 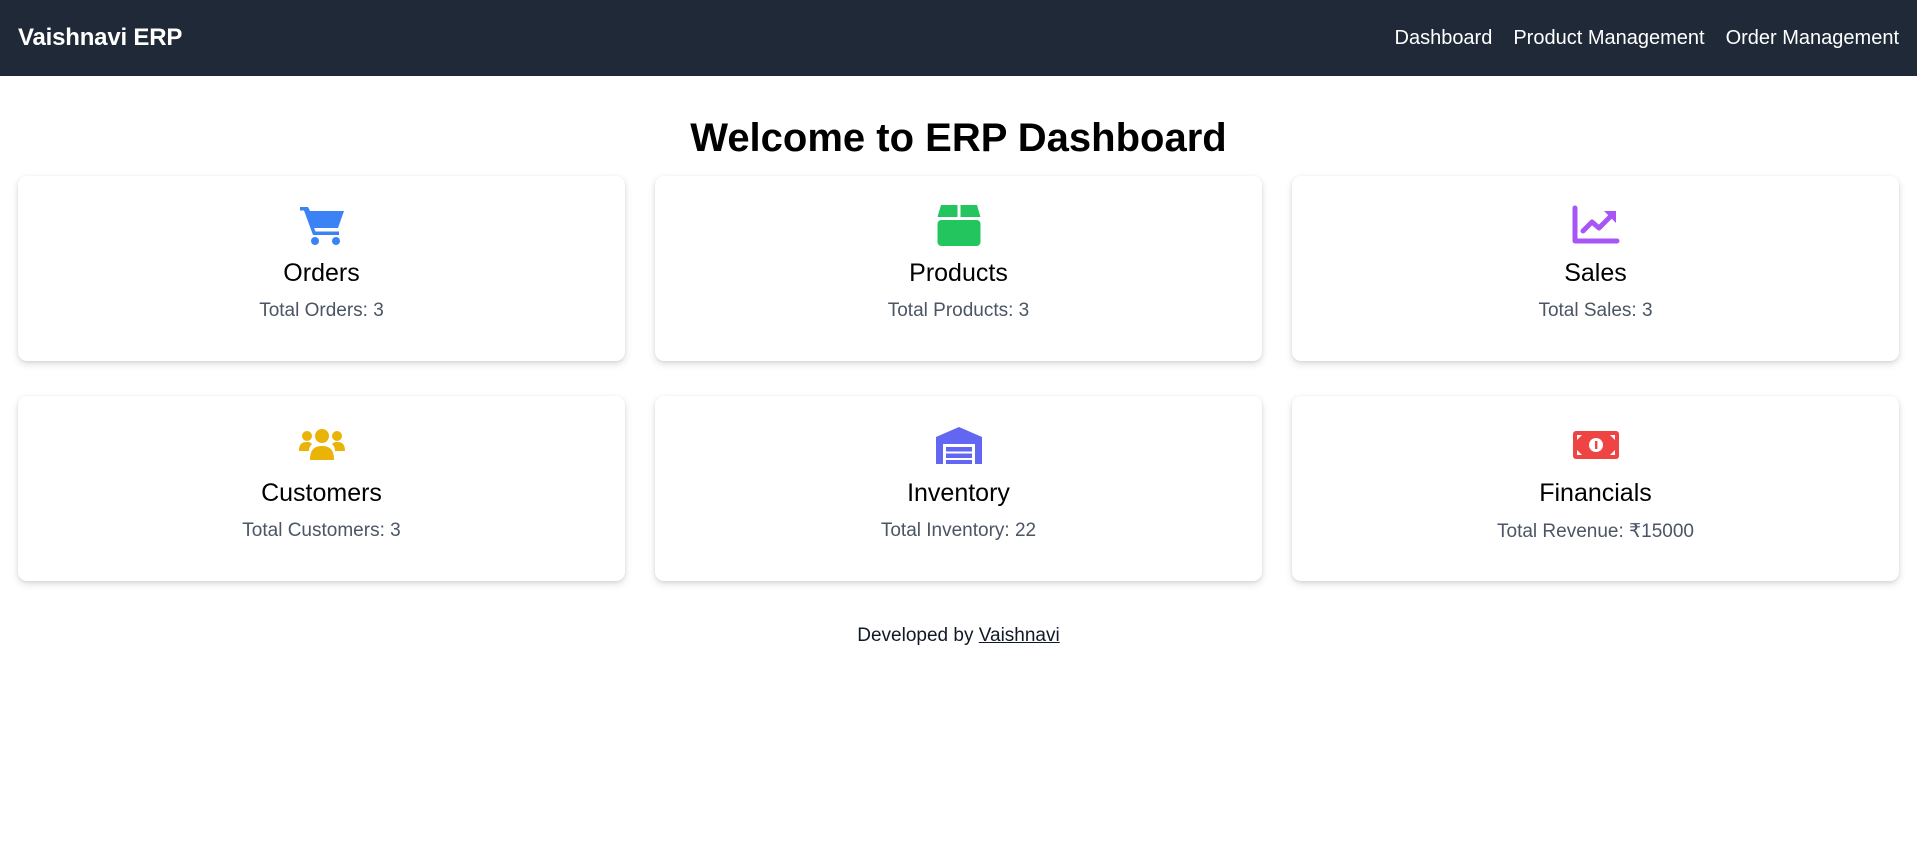 What do you see at coordinates (1595, 531) in the screenshot?
I see `card-stat: Total Revenue: ₹15000` at bounding box center [1595, 531].